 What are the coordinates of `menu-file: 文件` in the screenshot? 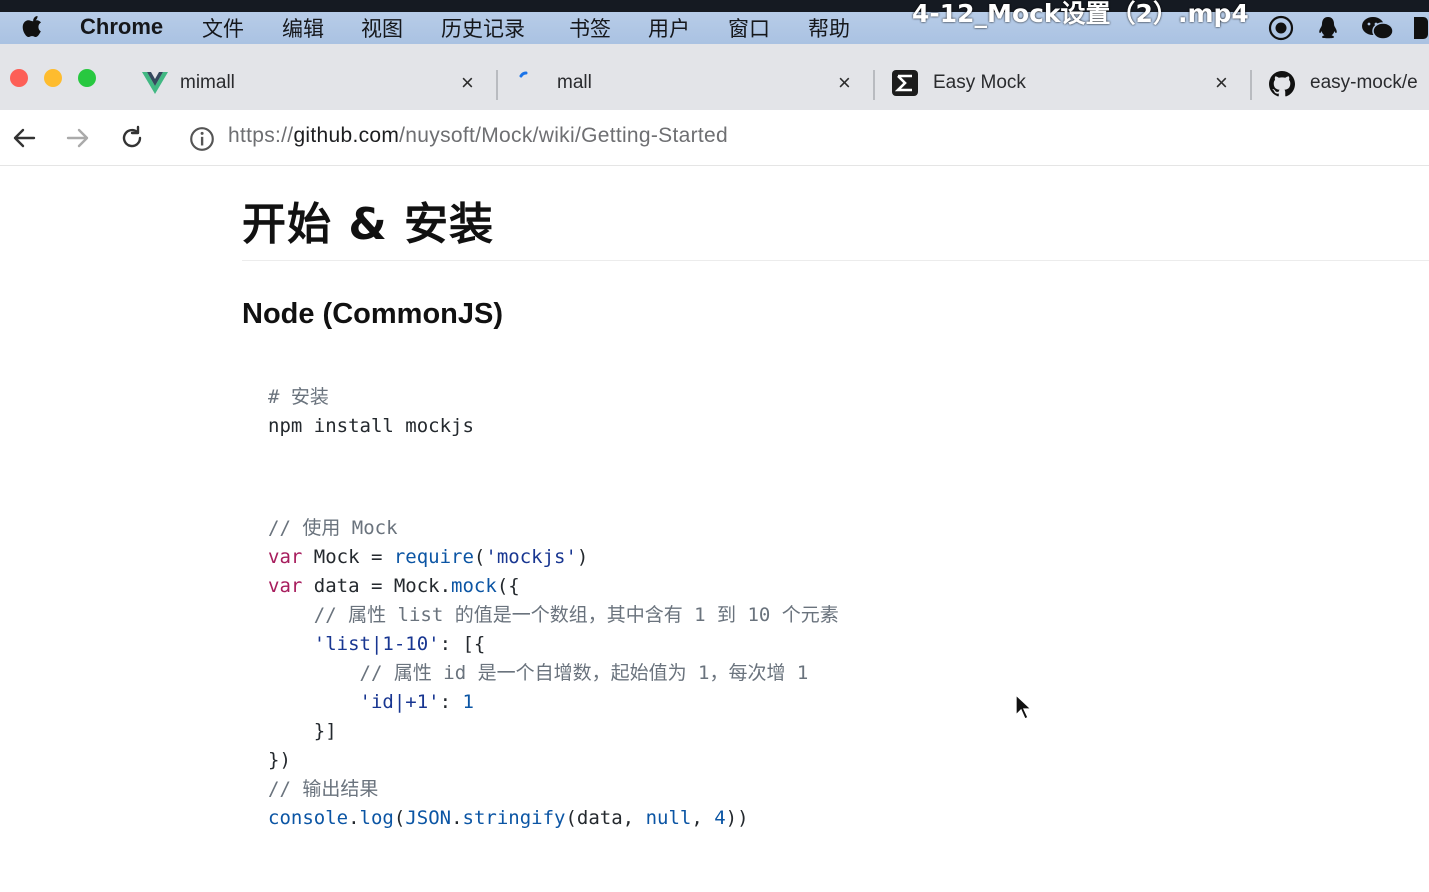 It's located at (223, 28).